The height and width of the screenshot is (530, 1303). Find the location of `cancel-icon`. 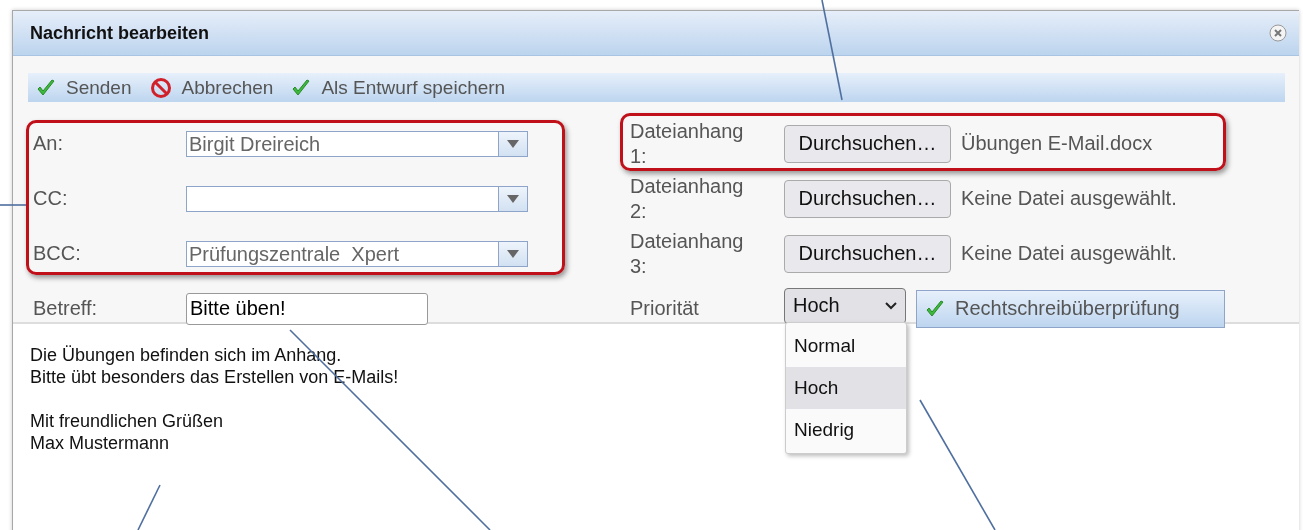

cancel-icon is located at coordinates (160, 87).